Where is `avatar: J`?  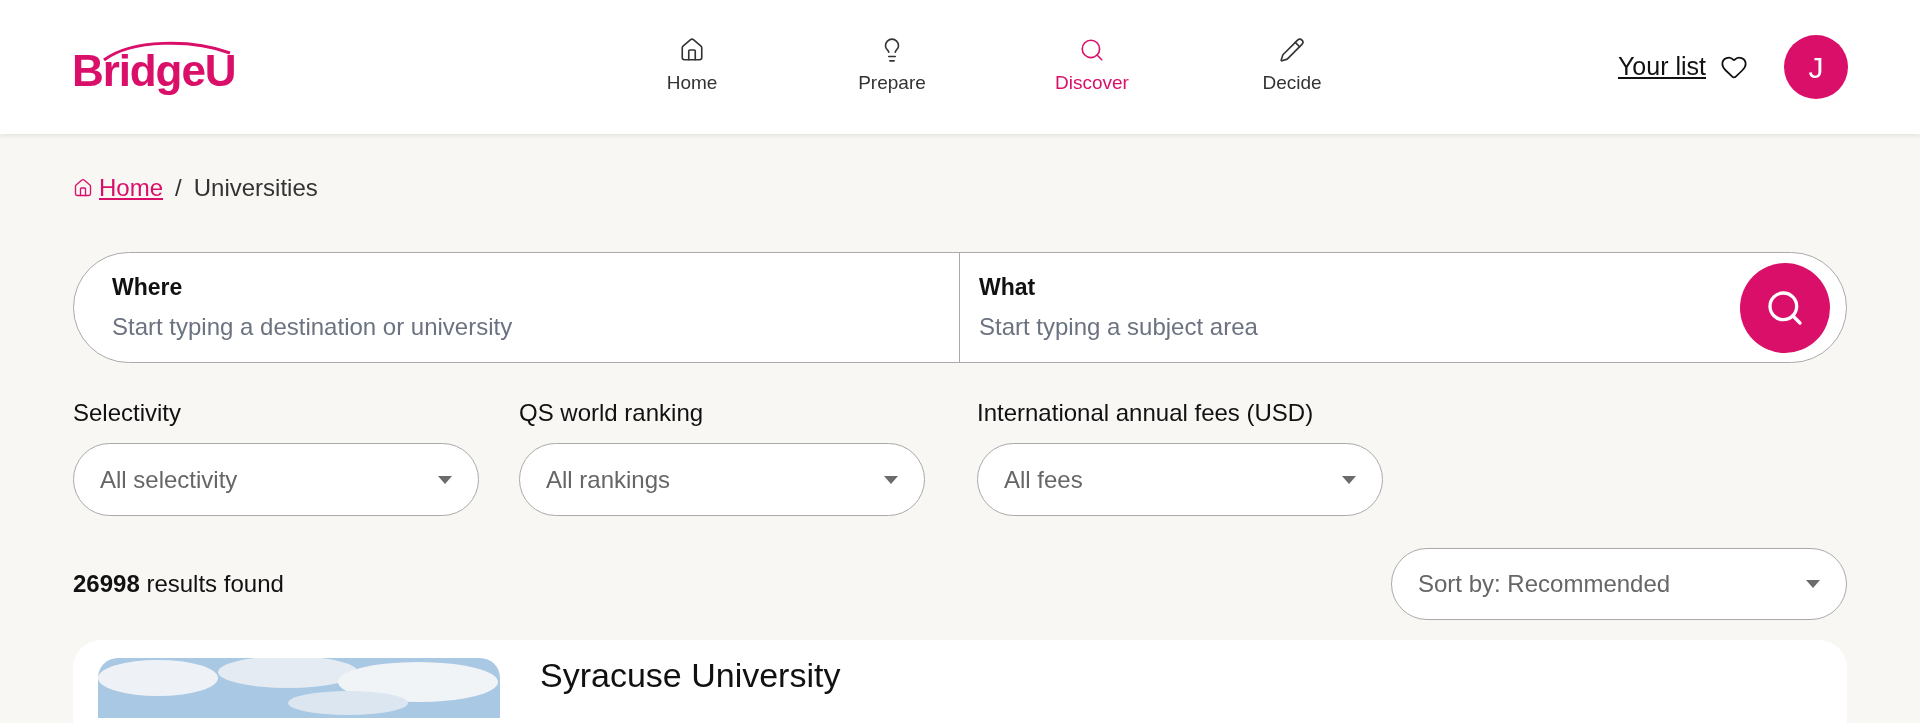 avatar: J is located at coordinates (1816, 67).